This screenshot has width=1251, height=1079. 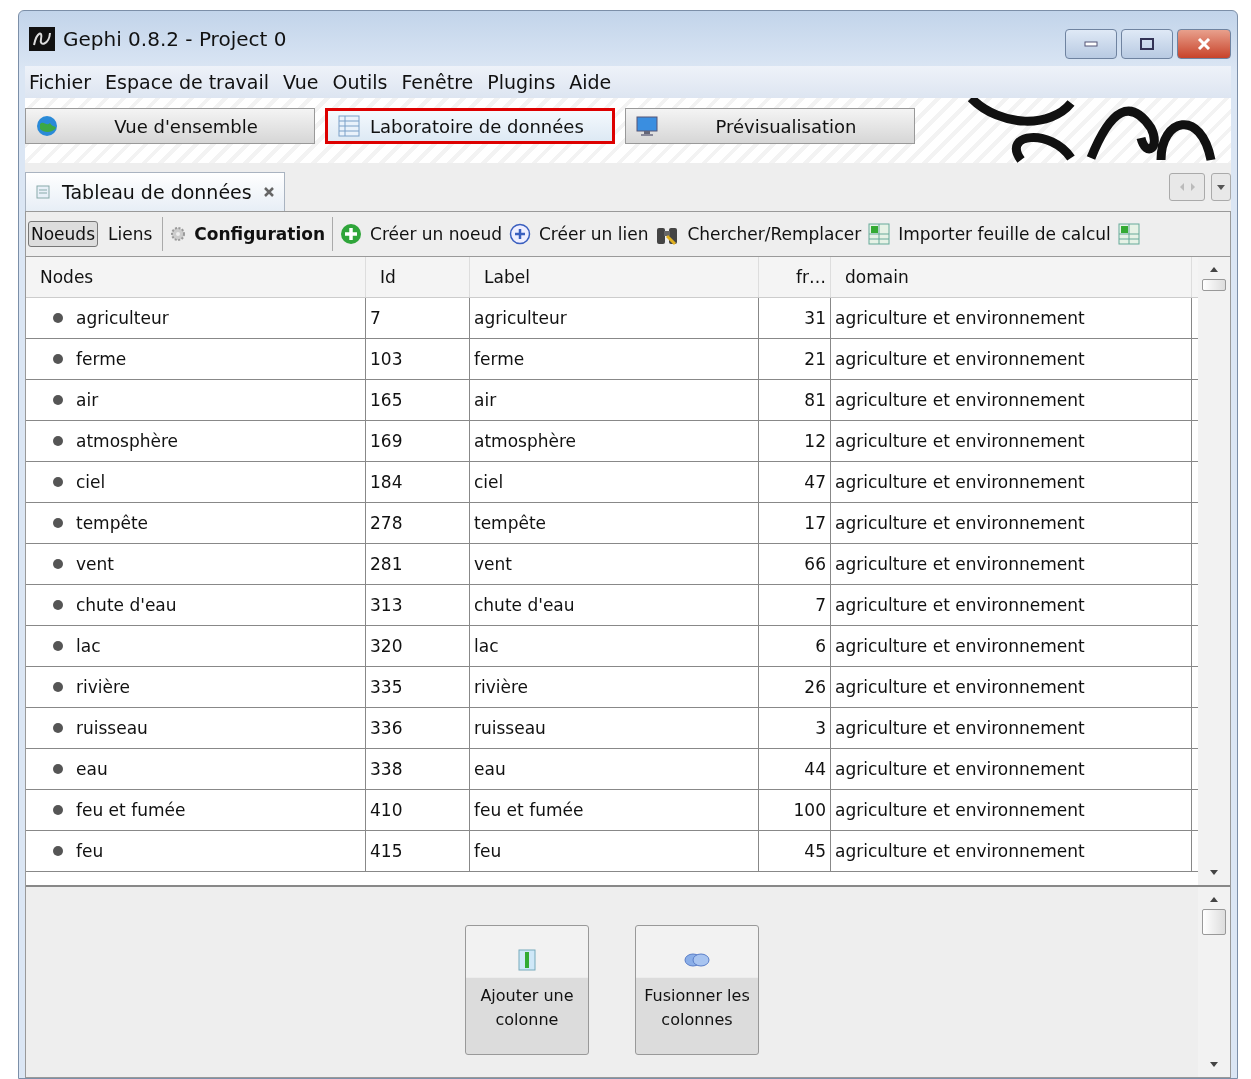 What do you see at coordinates (1187, 187) in the screenshot?
I see `scroll-tabs-button` at bounding box center [1187, 187].